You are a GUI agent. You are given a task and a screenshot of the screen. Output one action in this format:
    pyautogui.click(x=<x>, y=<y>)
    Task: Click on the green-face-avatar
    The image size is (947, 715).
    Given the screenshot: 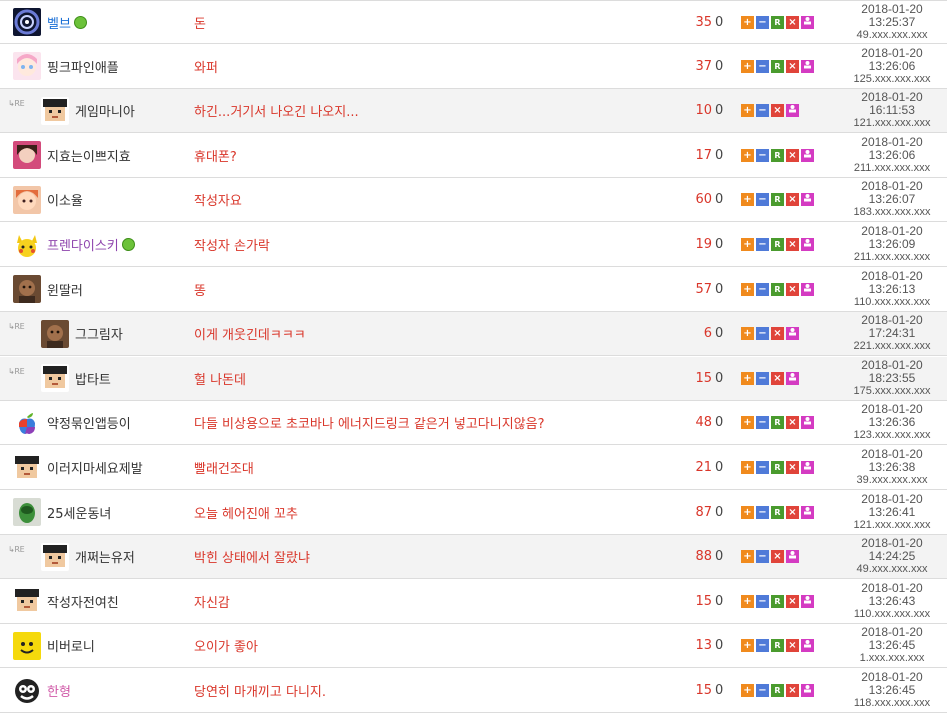 What is the action you would take?
    pyautogui.click(x=27, y=512)
    